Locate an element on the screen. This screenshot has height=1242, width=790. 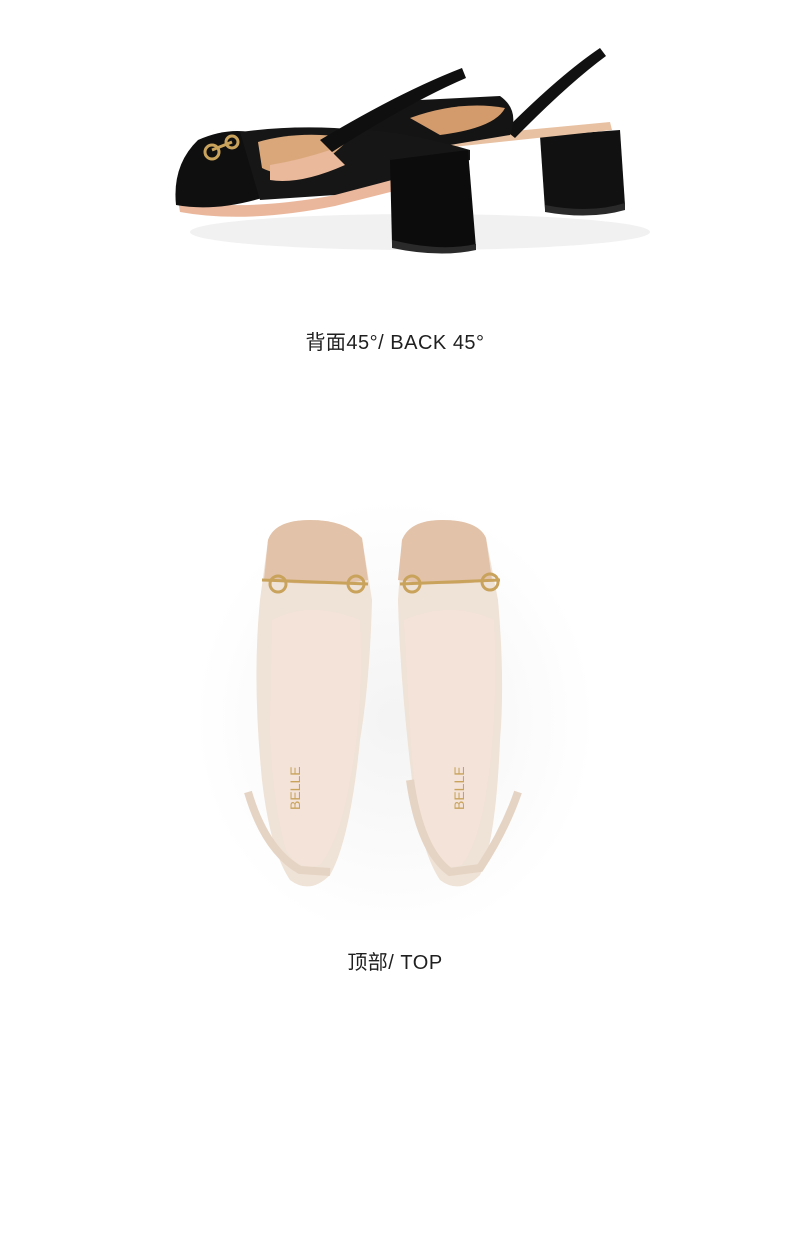
top-view-caption: 顶部/ TOP is located at coordinates (395, 963).